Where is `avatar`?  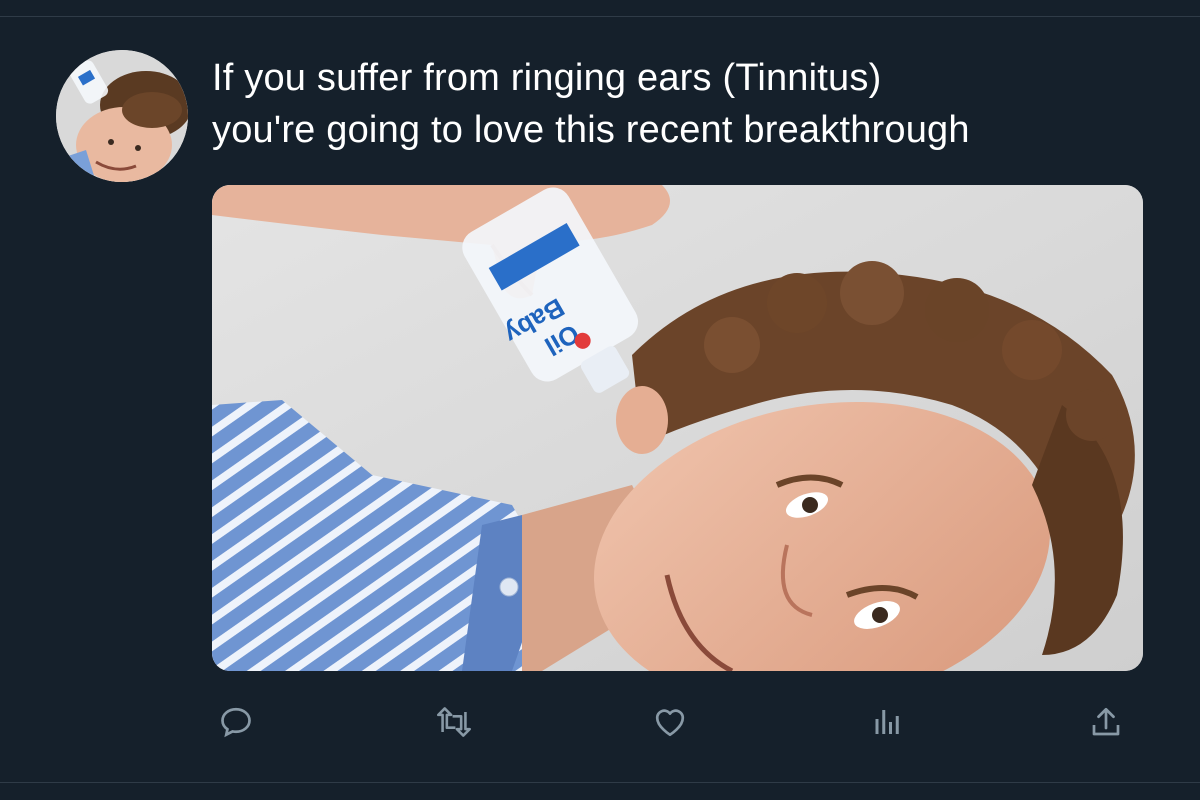 avatar is located at coordinates (122, 116).